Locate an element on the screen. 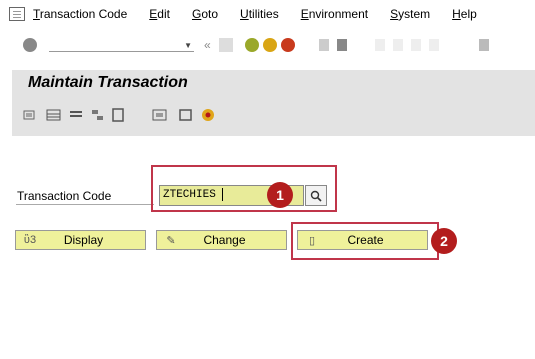 The height and width of the screenshot is (359, 535). application-toolbar is located at coordinates (273, 116).